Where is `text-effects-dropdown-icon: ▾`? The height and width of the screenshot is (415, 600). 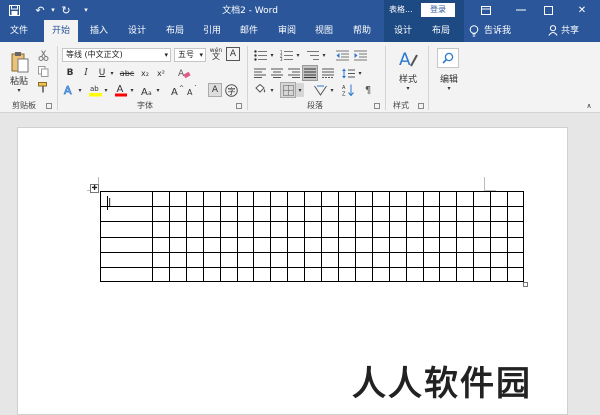 text-effects-dropdown-icon: ▾ is located at coordinates (80, 90).